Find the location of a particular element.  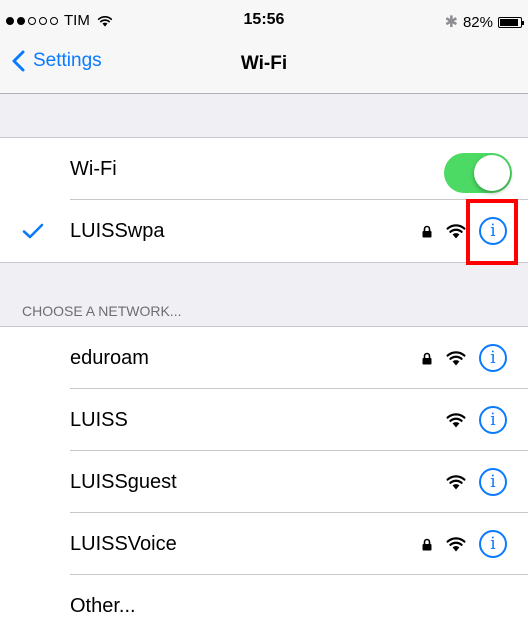

network-name: LUISS is located at coordinates (99, 420).